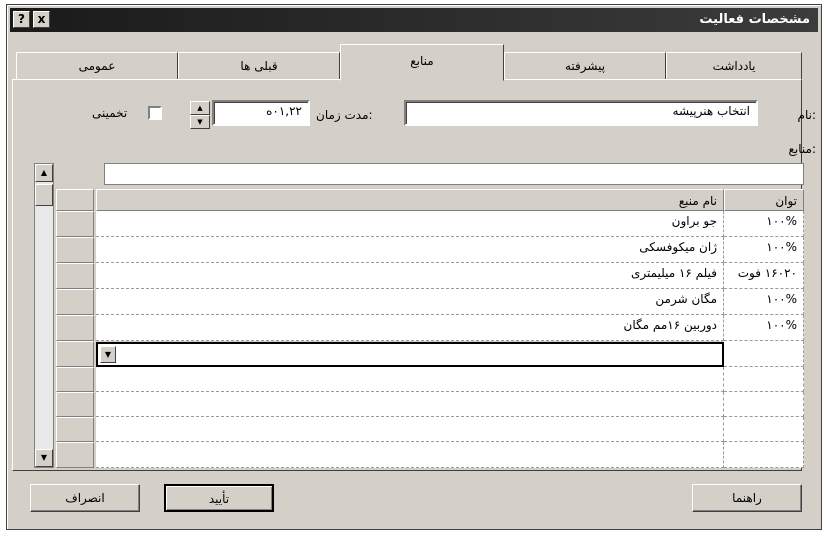  Describe the element at coordinates (764, 276) in the screenshot. I see `resource-units-cell: ۱۶۰۲۰ فوت` at that location.